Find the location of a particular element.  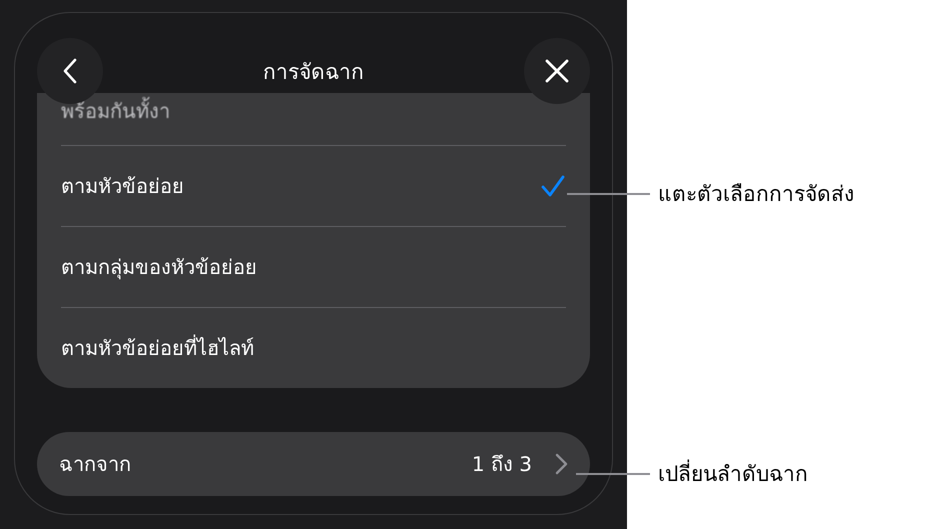

option-item: ตามหัวข้อย่อยที่ไฮไลท์ is located at coordinates (313, 348).